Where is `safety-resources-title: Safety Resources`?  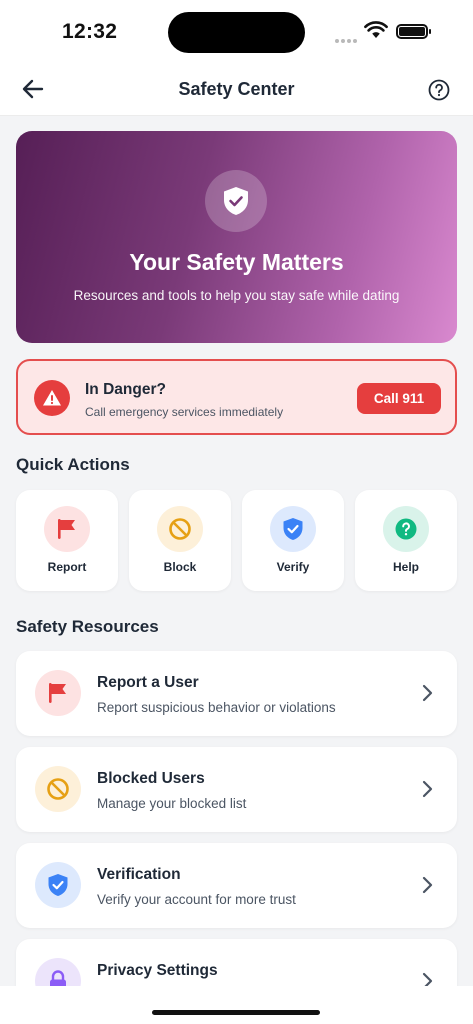 safety-resources-title: Safety Resources is located at coordinates (87, 626).